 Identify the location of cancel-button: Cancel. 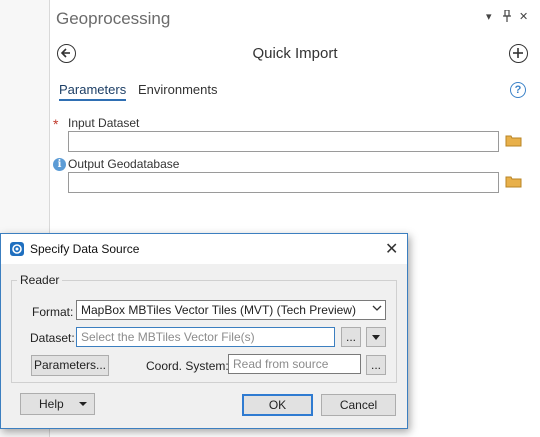
(358, 405).